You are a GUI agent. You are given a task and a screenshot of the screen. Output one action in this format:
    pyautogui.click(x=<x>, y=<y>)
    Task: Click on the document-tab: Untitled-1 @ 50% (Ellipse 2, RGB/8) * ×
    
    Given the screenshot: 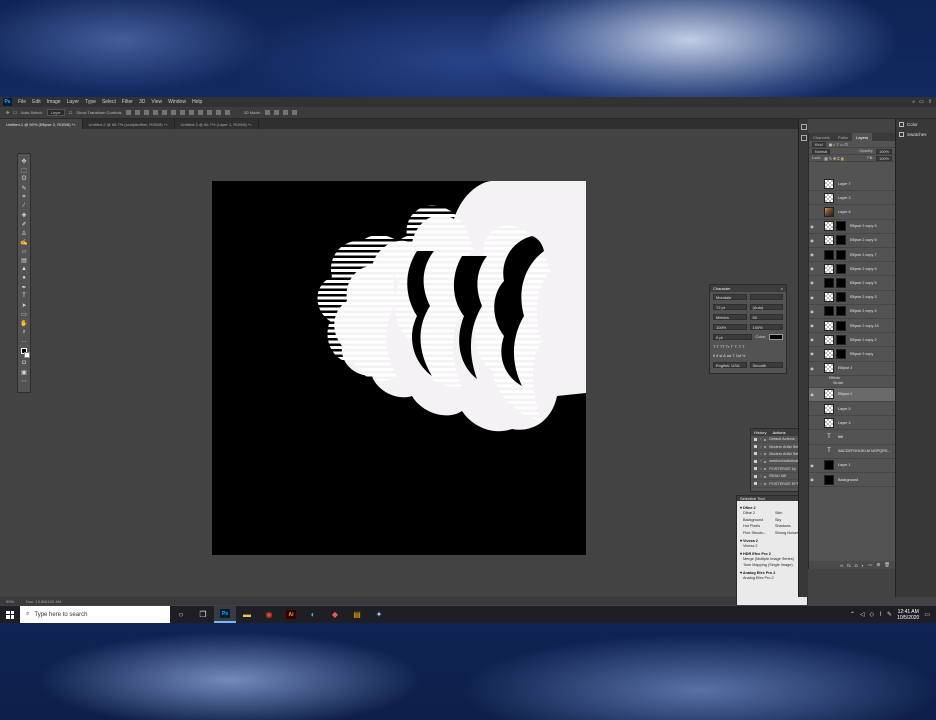 What is the action you would take?
    pyautogui.click(x=41, y=124)
    